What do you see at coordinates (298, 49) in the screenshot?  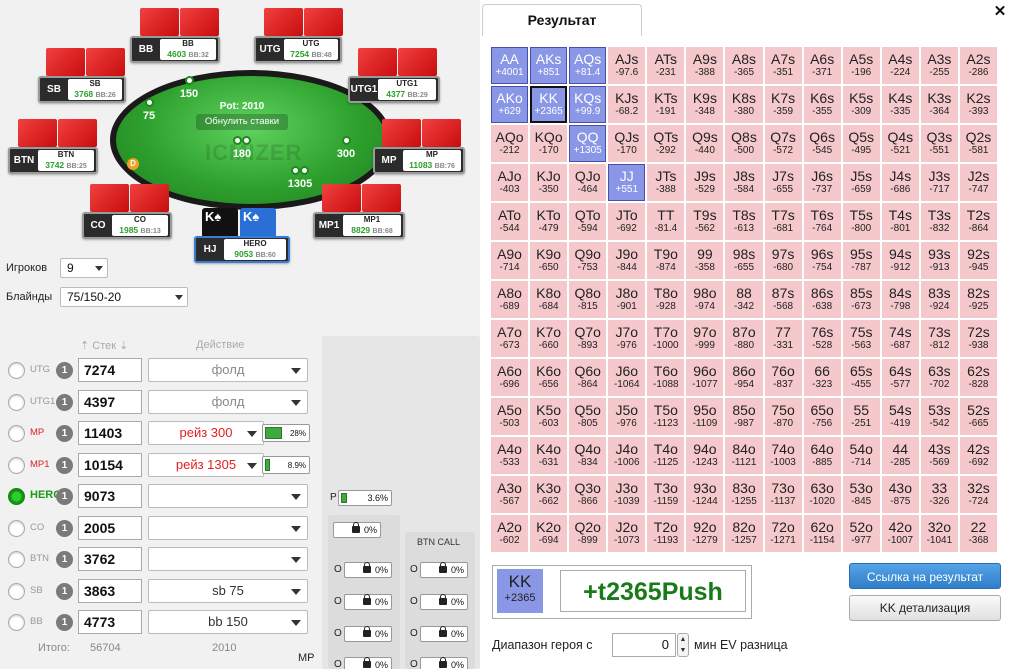 I see `seat-utg: UTG UTG 7254 BB:48` at bounding box center [298, 49].